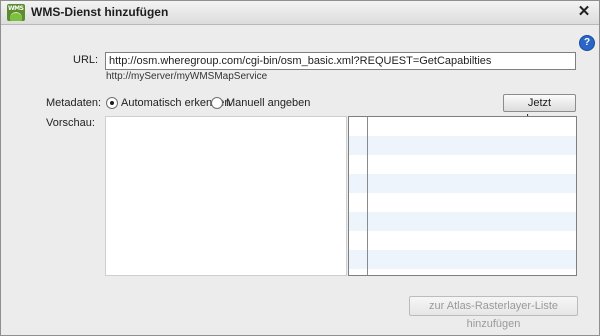 This screenshot has height=336, width=600. I want to click on url-label: URL:, so click(86, 60).